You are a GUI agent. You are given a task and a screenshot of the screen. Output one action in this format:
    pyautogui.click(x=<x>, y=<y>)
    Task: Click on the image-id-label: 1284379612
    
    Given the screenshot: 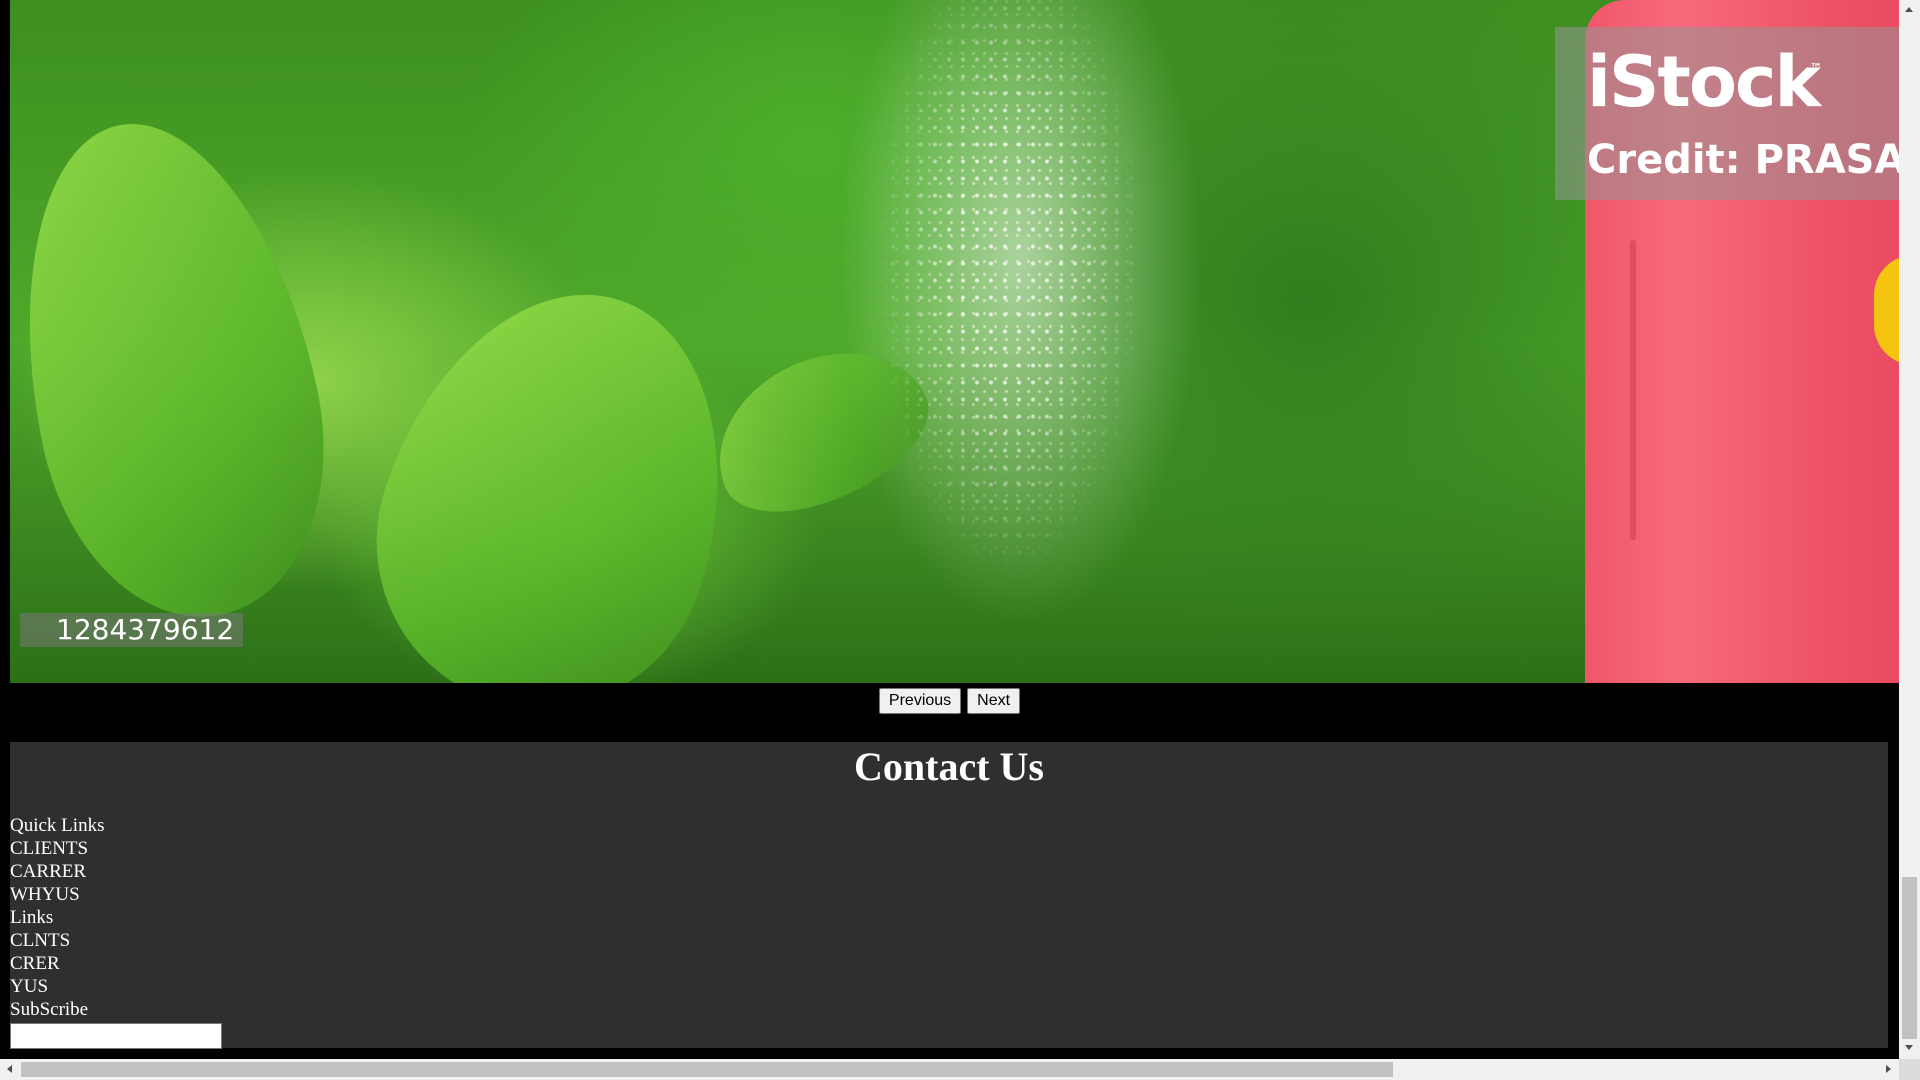 What is the action you would take?
    pyautogui.click(x=131, y=630)
    